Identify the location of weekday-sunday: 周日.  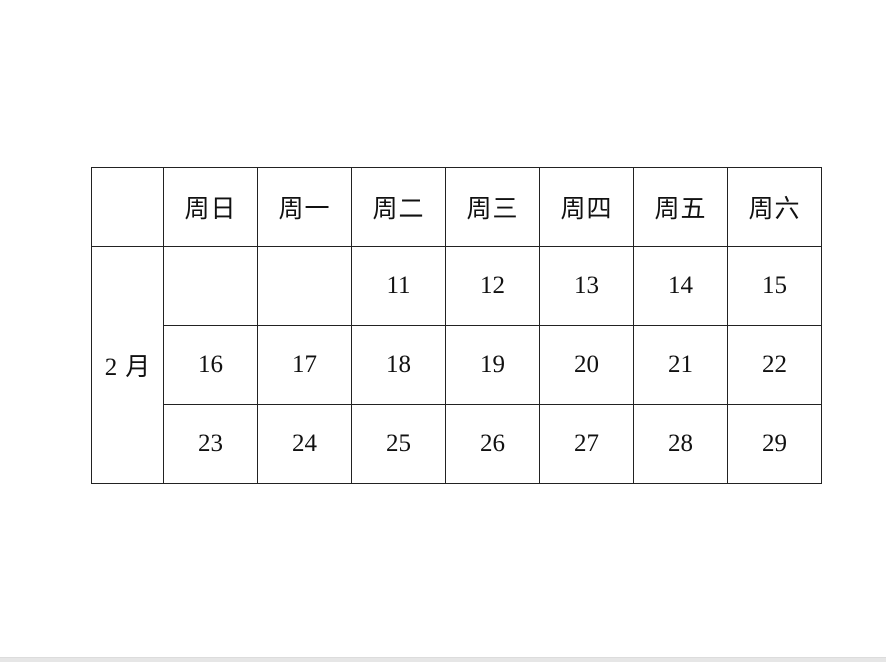
(210, 207).